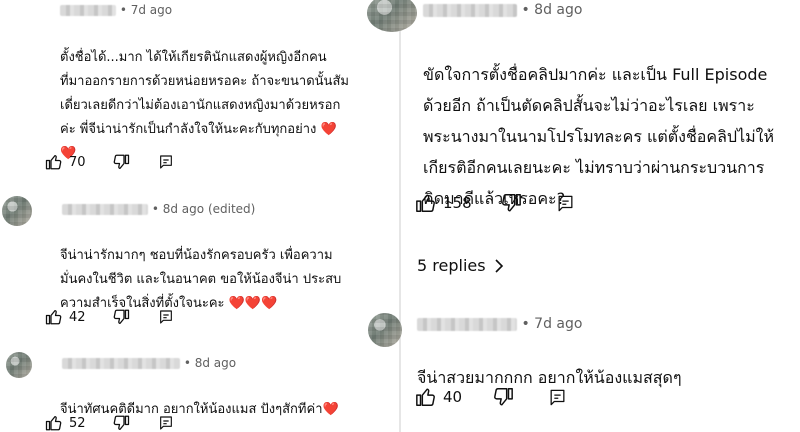 This screenshot has width=800, height=432. I want to click on replies-label: 5 replies, so click(451, 265).